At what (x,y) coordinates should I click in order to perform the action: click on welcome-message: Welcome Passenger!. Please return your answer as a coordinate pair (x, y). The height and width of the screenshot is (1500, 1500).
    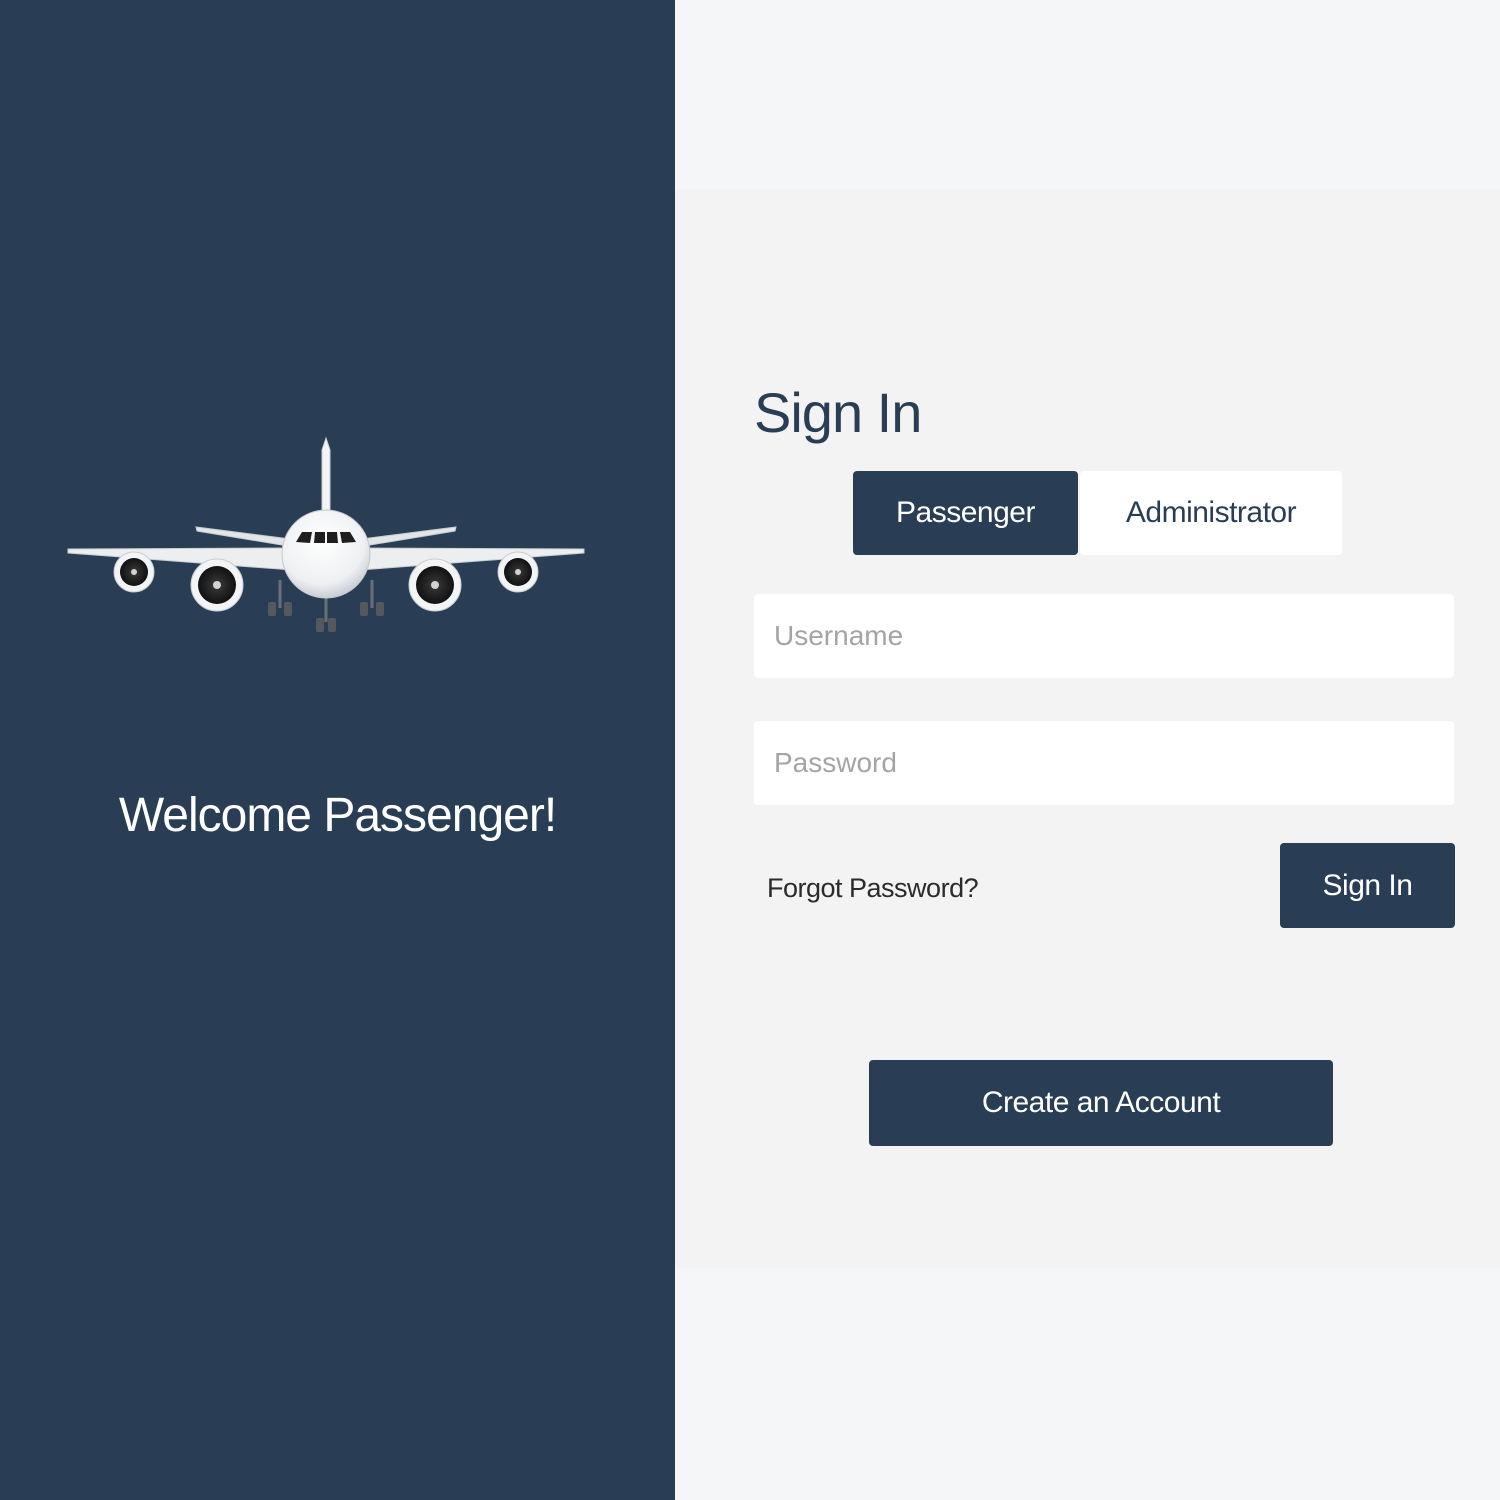
    Looking at the image, I should click on (337, 815).